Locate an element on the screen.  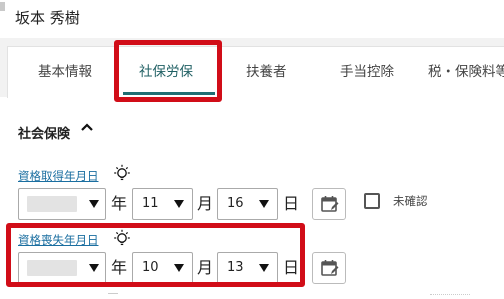
acquisition-date-label: 資格取得年月日 is located at coordinates (58, 176).